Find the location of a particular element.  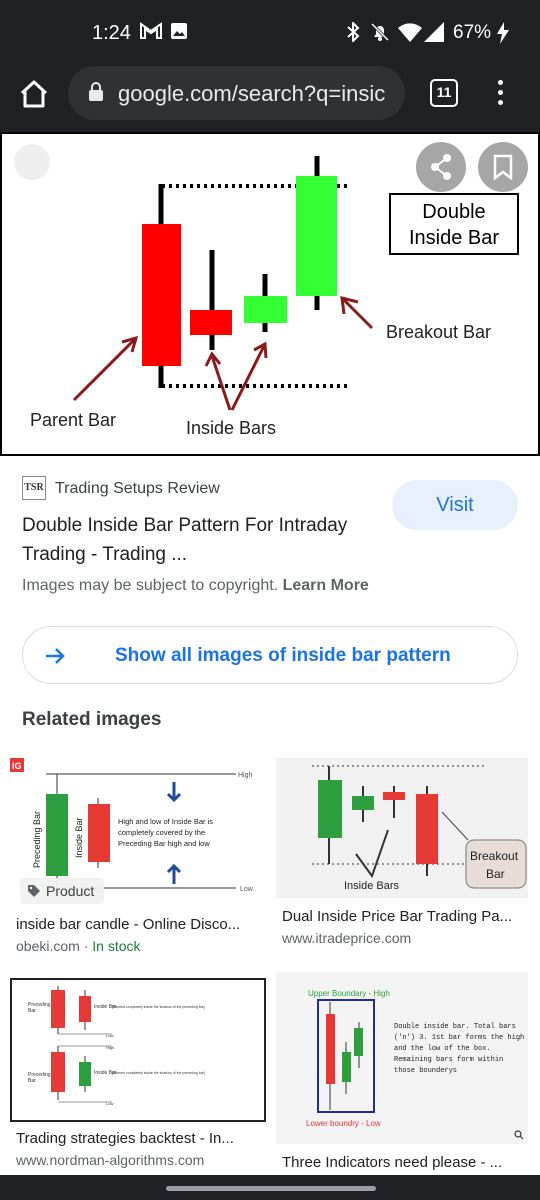

related-images-heading: Related images is located at coordinates (92, 719).